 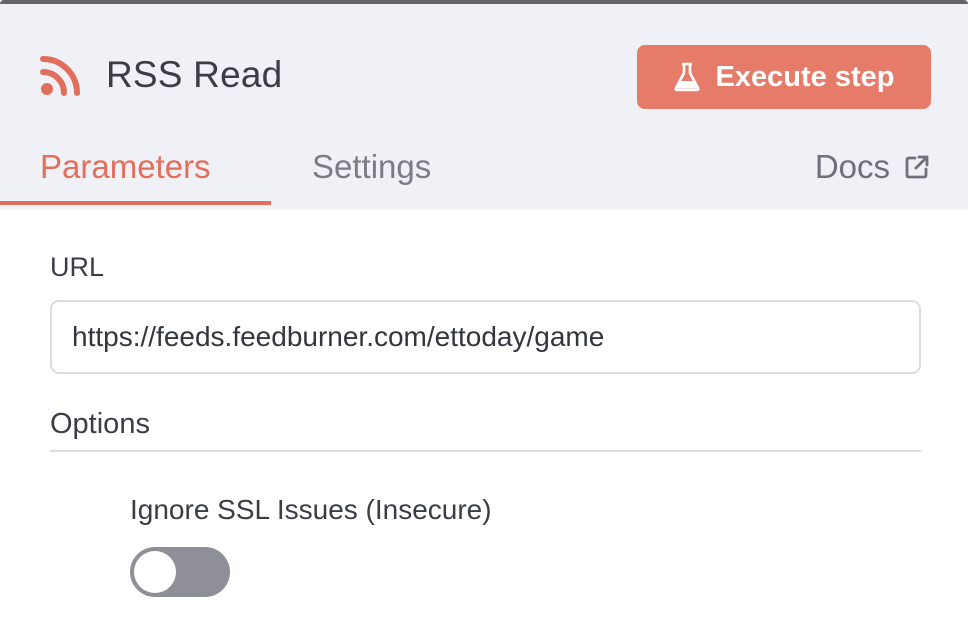 What do you see at coordinates (77, 267) in the screenshot?
I see `url-field-label: URL` at bounding box center [77, 267].